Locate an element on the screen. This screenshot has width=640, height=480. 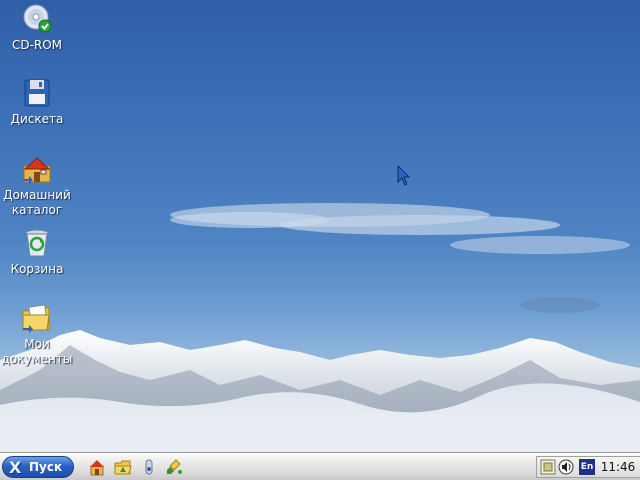
documents-folder-icon is located at coordinates (36, 318).